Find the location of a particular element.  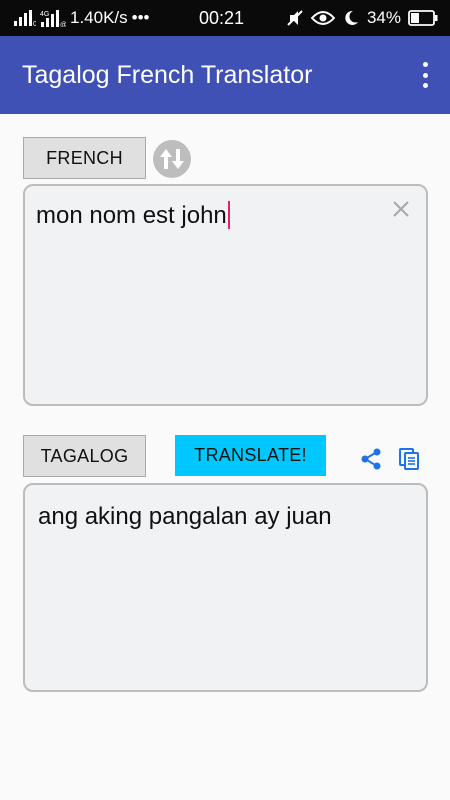

signal-4g-icon: 4G @ is located at coordinates (53, 18).